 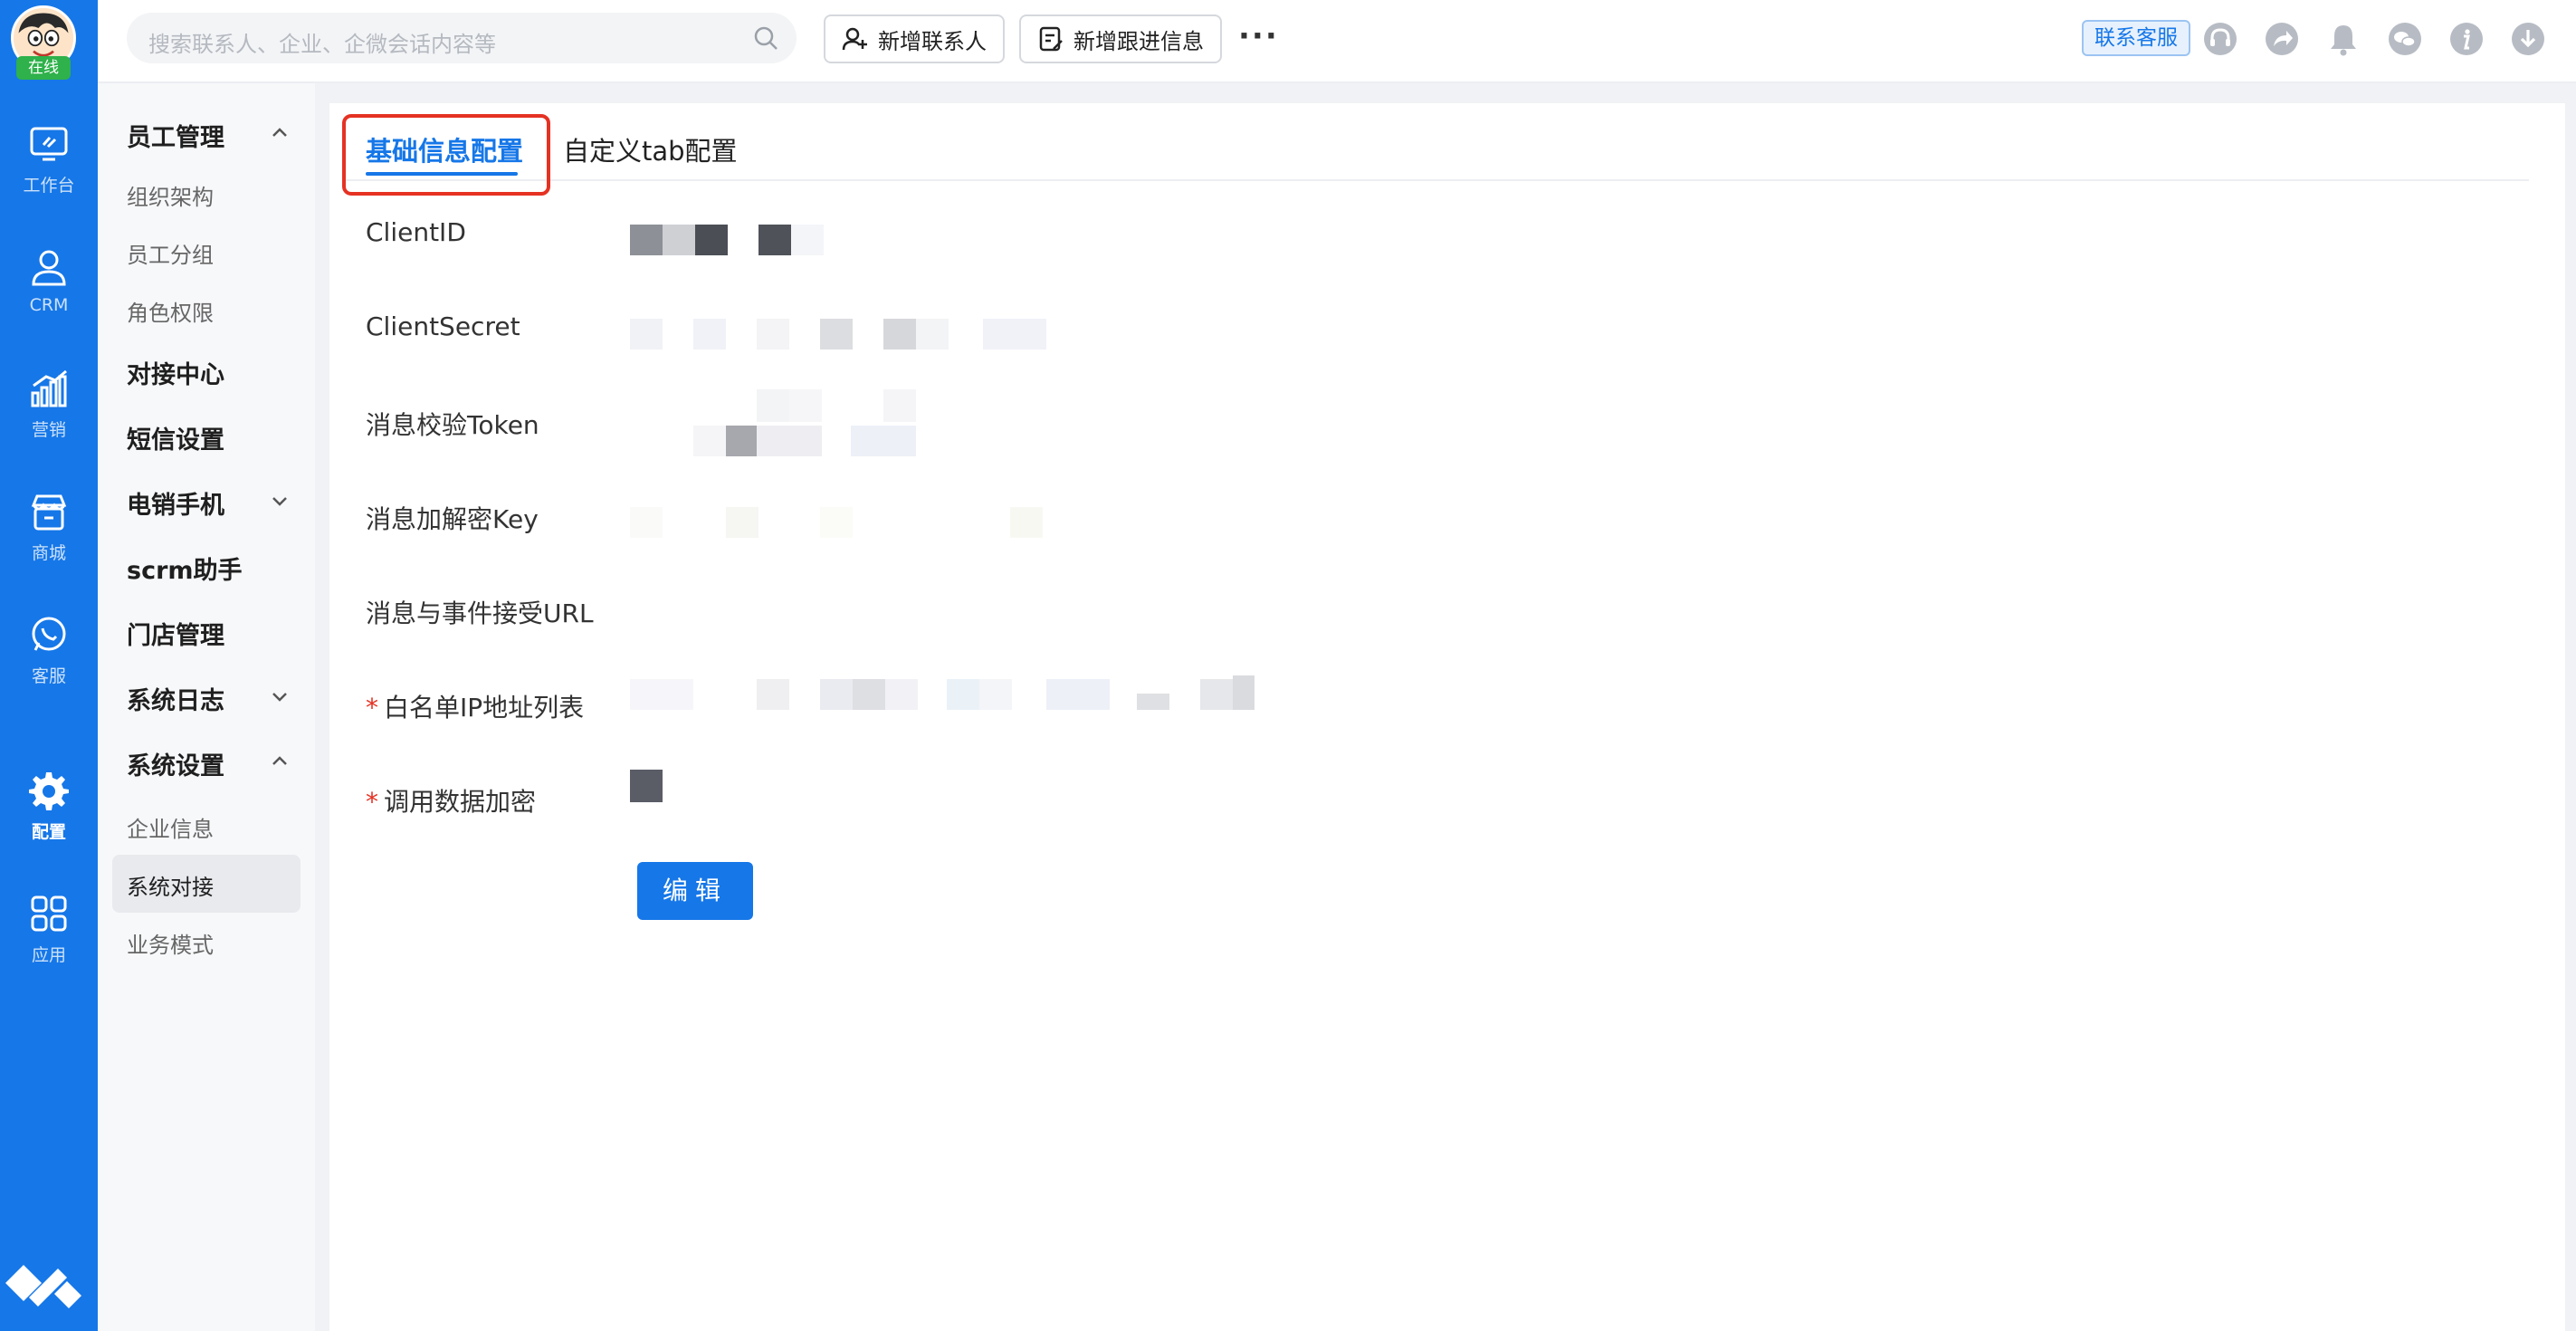 What do you see at coordinates (650, 149) in the screenshot?
I see `tab-custom-tab-config: 自定义tab配置` at bounding box center [650, 149].